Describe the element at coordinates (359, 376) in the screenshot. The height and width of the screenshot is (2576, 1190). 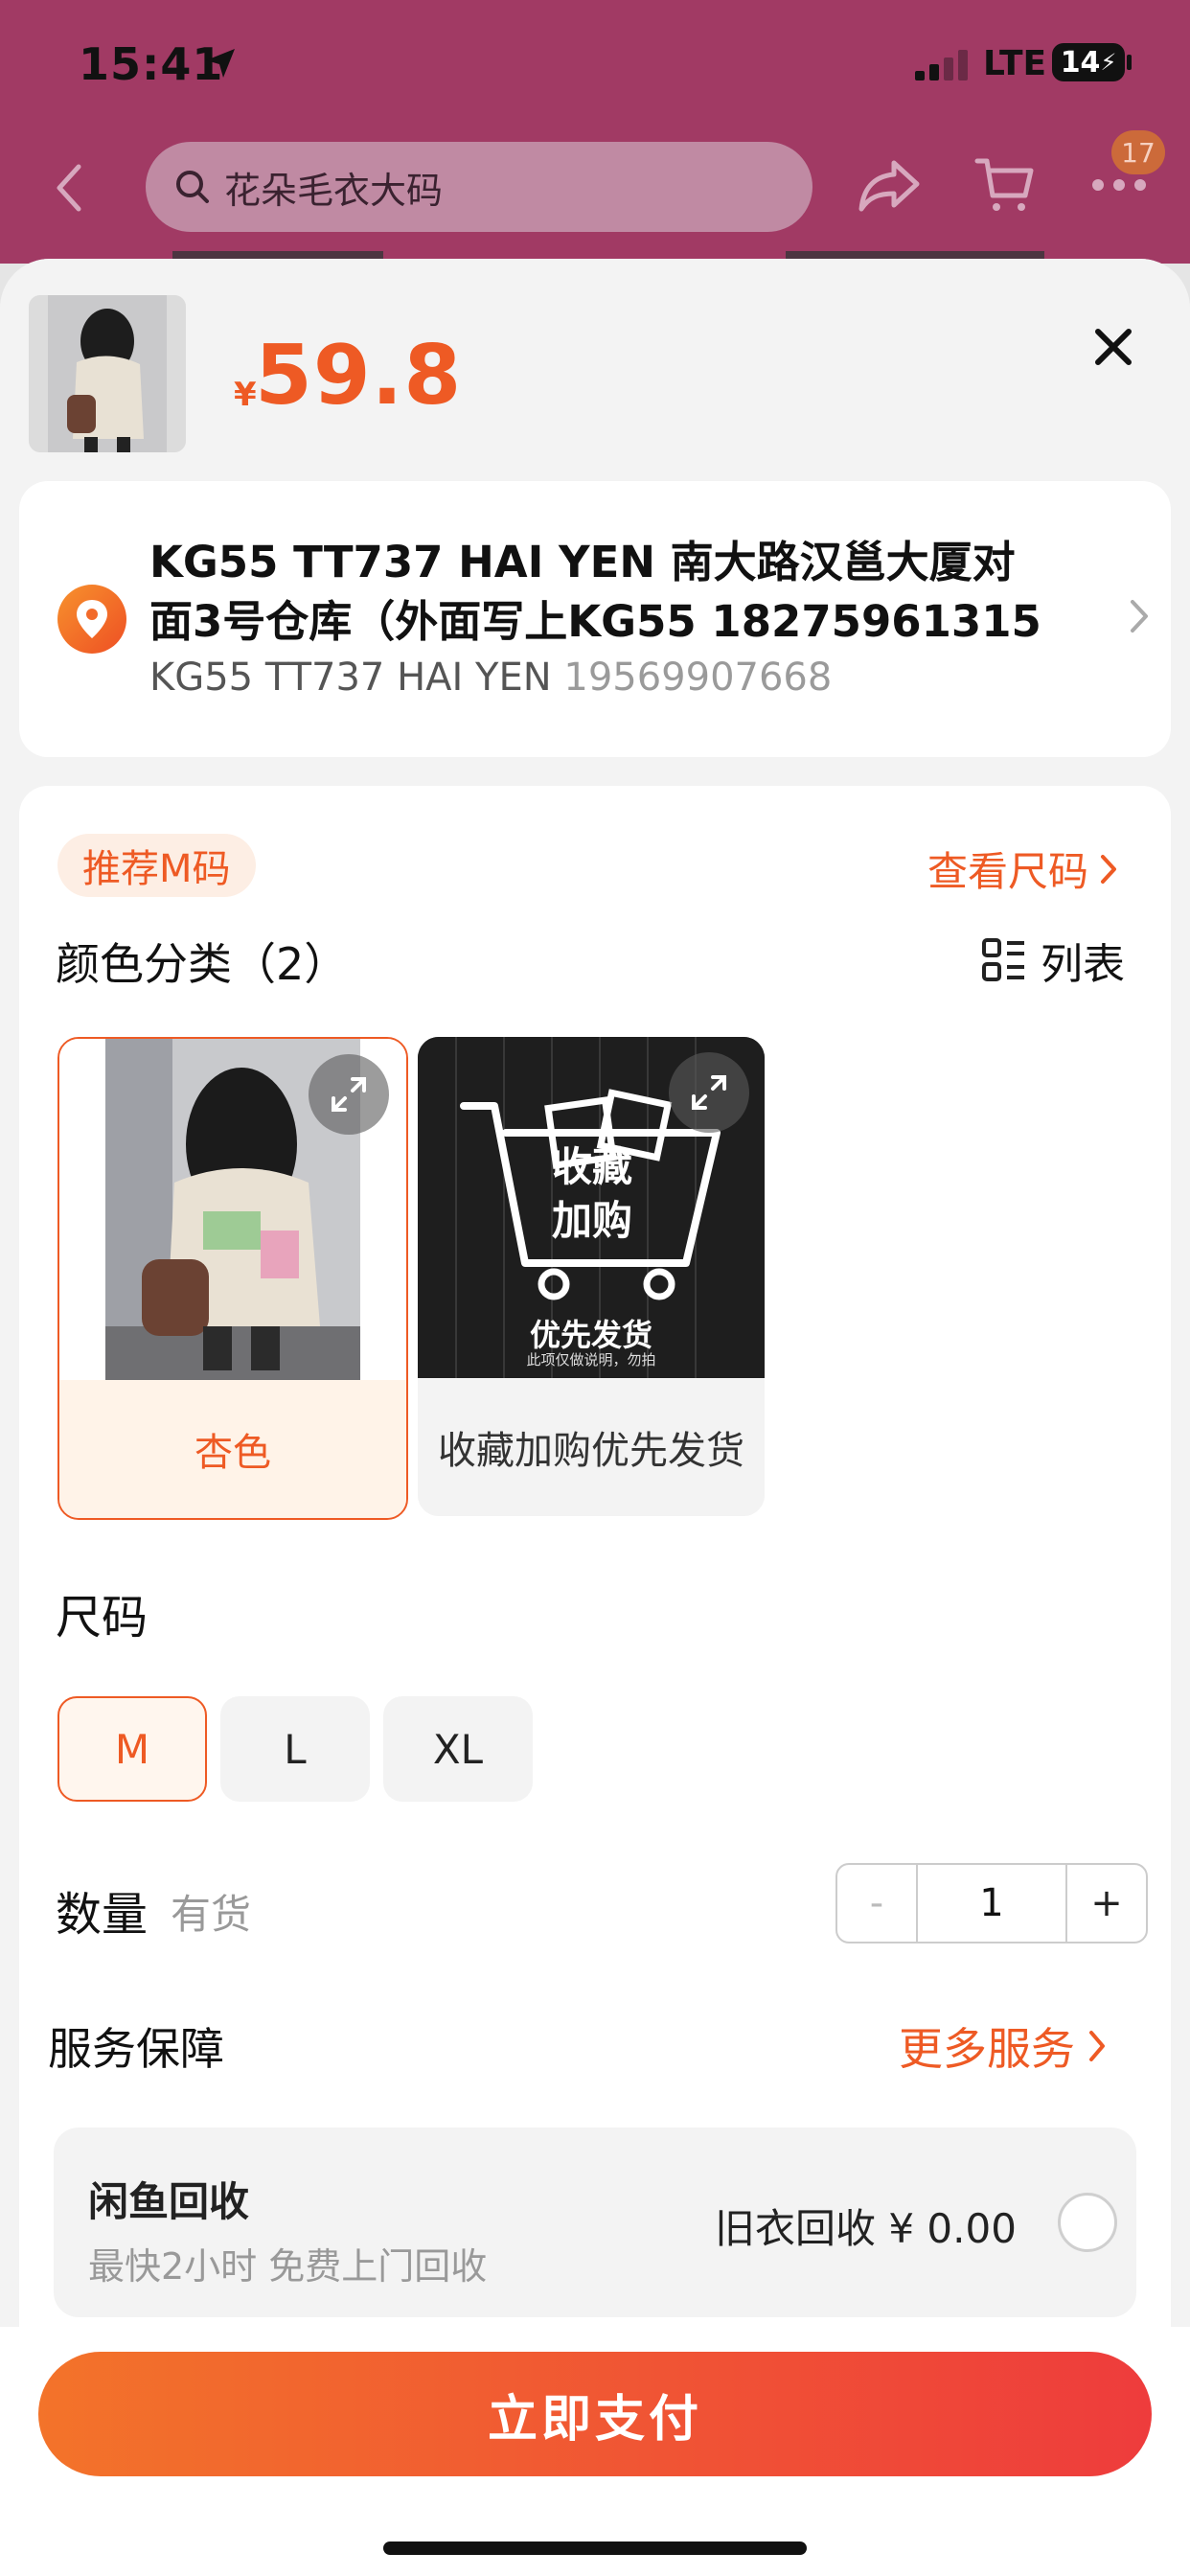
I see `price: 59.8` at that location.